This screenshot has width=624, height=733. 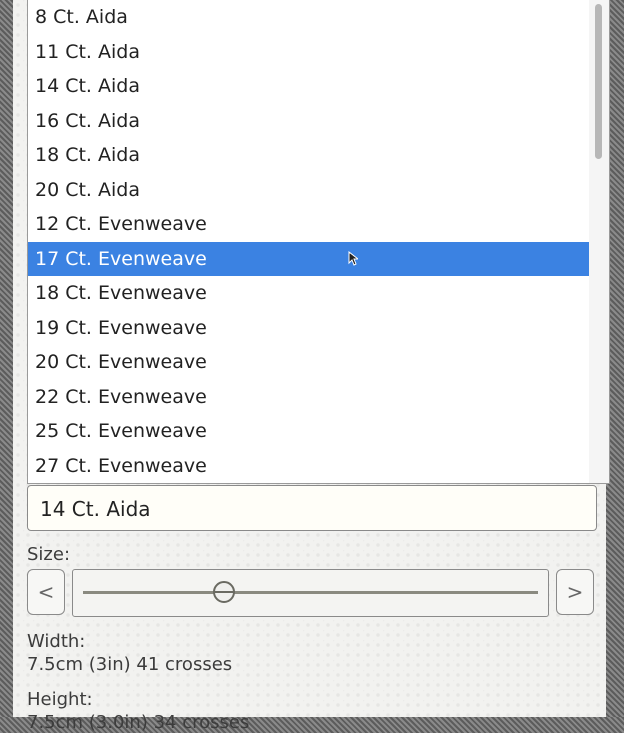 What do you see at coordinates (353, 258) in the screenshot?
I see `mouse-pointer-icon` at bounding box center [353, 258].